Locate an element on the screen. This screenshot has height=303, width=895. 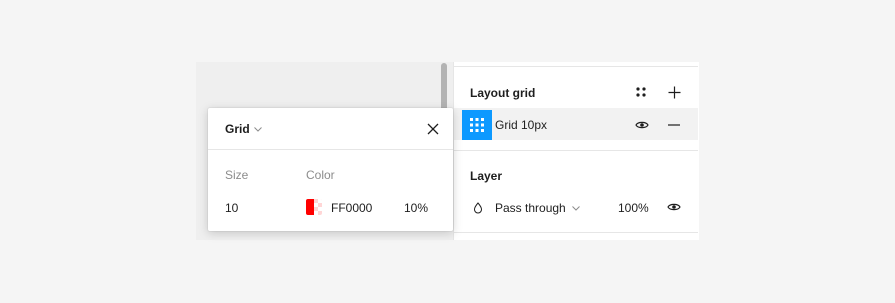
layout-grid-title: Layout grid is located at coordinates (503, 93).